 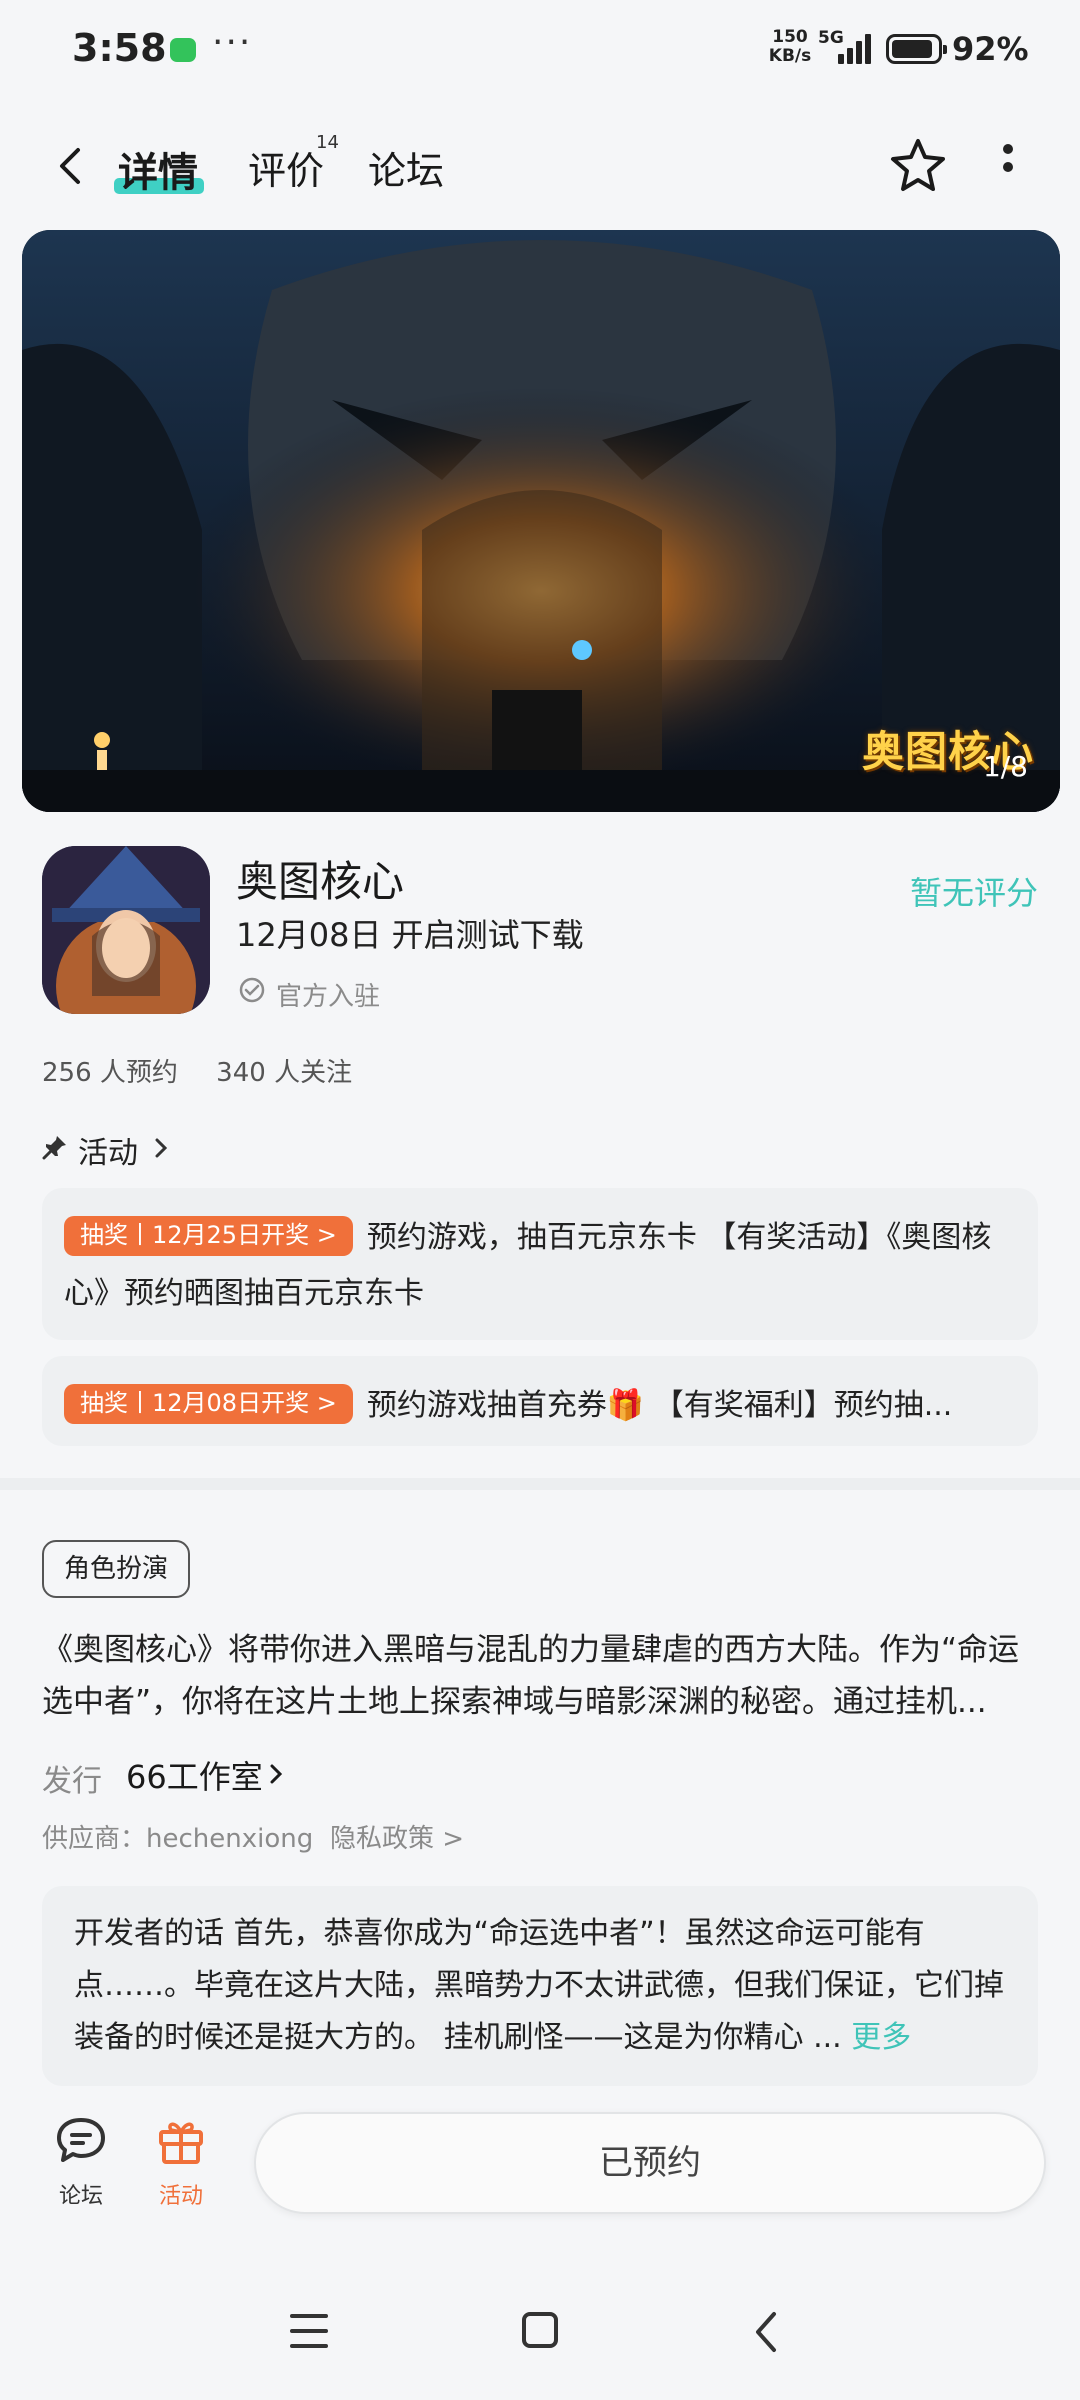 What do you see at coordinates (54, 1148) in the screenshot?
I see `pin-icon` at bounding box center [54, 1148].